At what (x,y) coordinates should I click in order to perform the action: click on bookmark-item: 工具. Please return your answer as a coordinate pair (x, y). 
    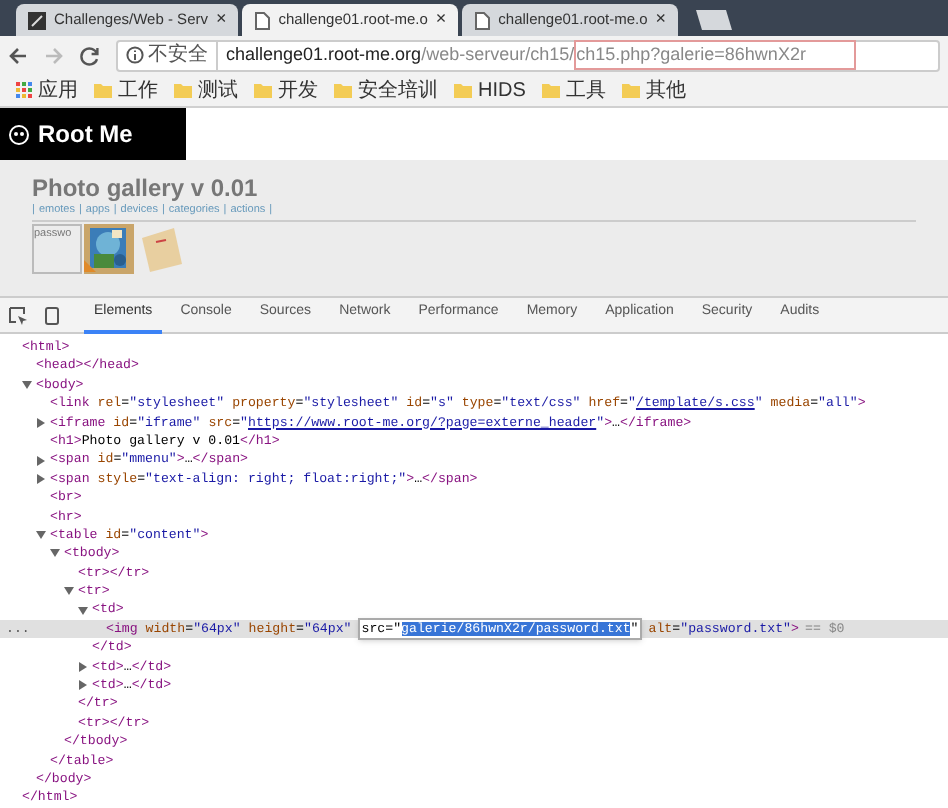
    Looking at the image, I should click on (573, 90).